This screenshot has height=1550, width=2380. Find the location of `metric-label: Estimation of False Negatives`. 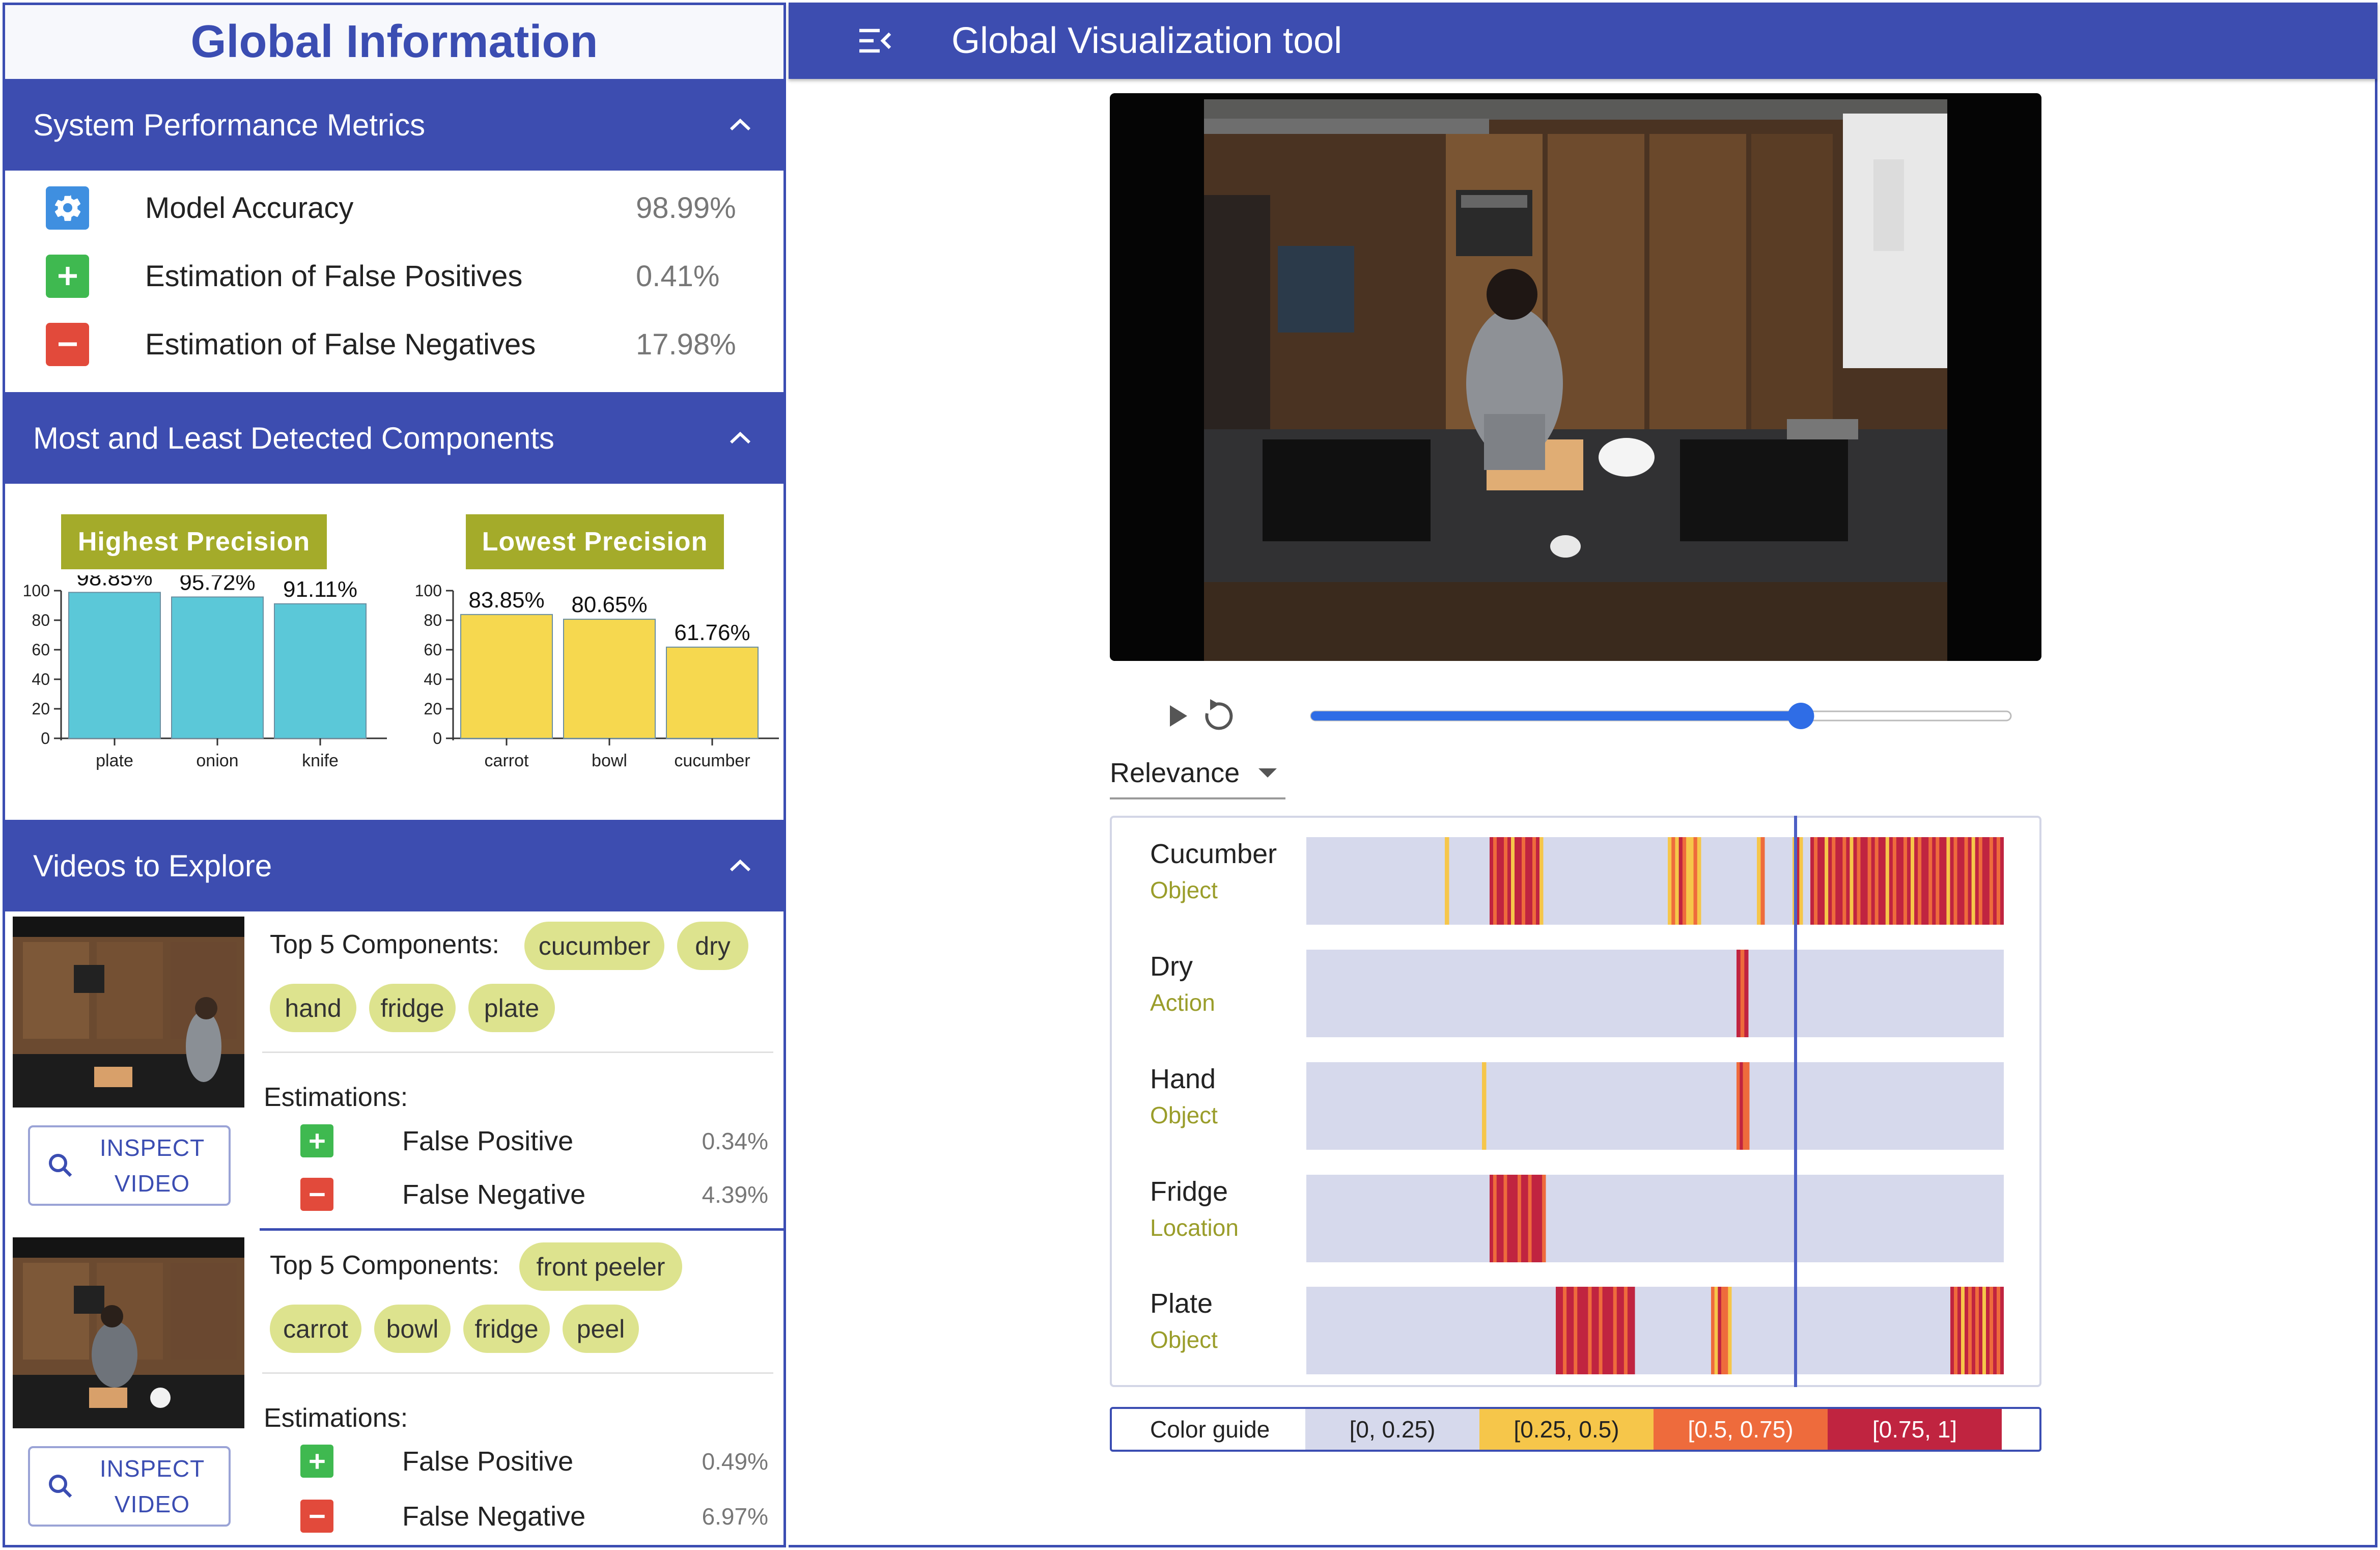

metric-label: Estimation of False Negatives is located at coordinates (340, 344).